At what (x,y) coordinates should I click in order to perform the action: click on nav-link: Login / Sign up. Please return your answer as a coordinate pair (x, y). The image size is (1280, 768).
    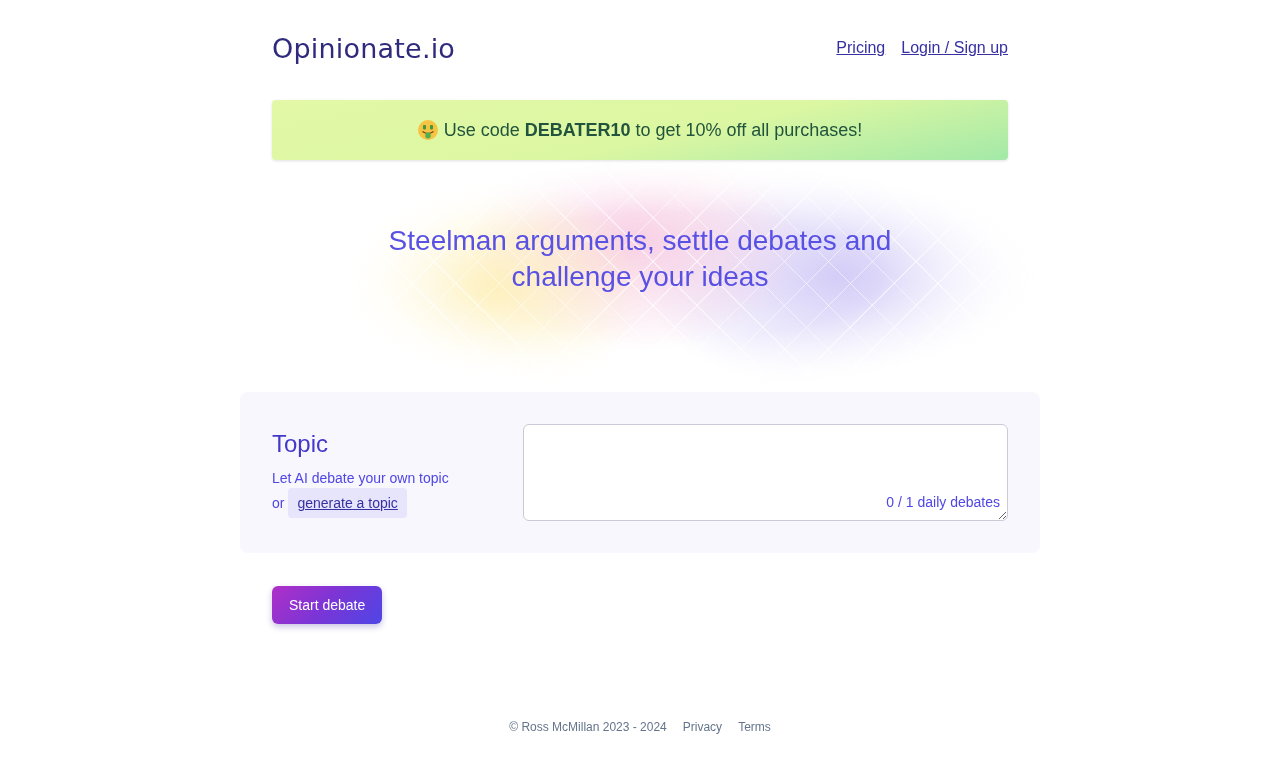
    Looking at the image, I should click on (954, 48).